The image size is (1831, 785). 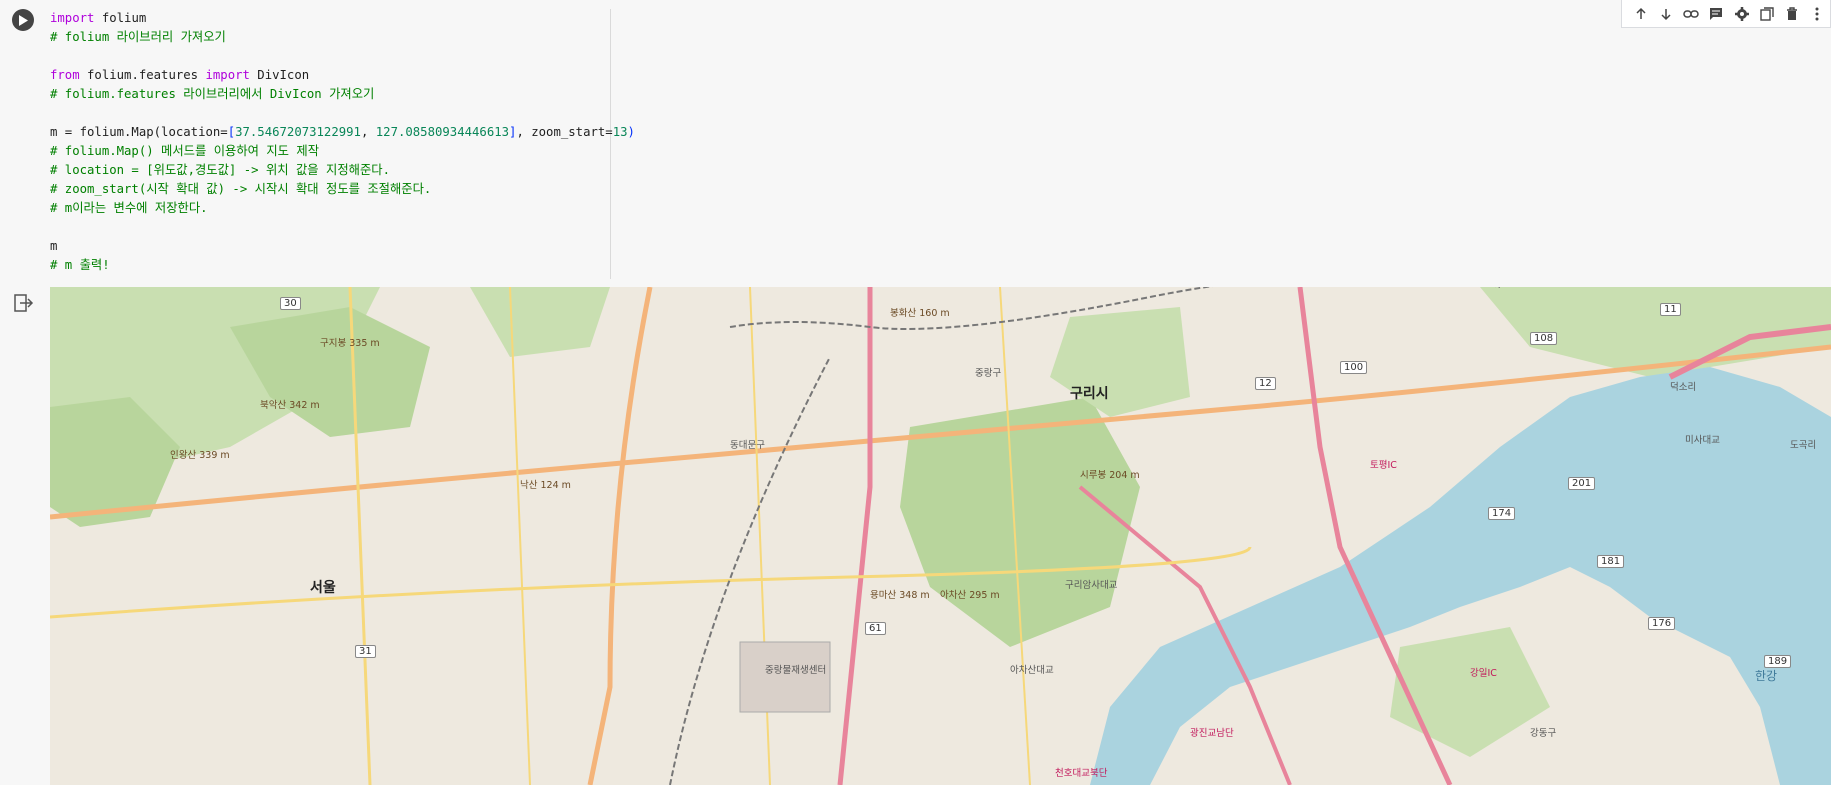 I want to click on code-line: # folium.features 라이브러리에서 DivIcon 가져오기, so click(x=330, y=94).